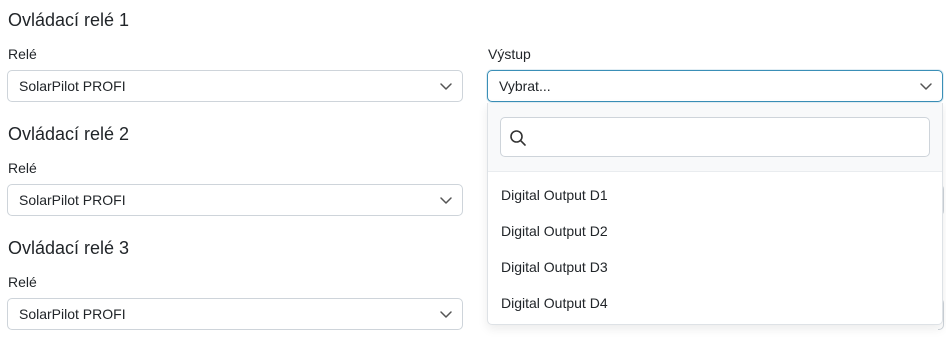 Image resolution: width=946 pixels, height=341 pixels. What do you see at coordinates (554, 267) in the screenshot?
I see `dropdown-option-d3: Digital Output D3` at bounding box center [554, 267].